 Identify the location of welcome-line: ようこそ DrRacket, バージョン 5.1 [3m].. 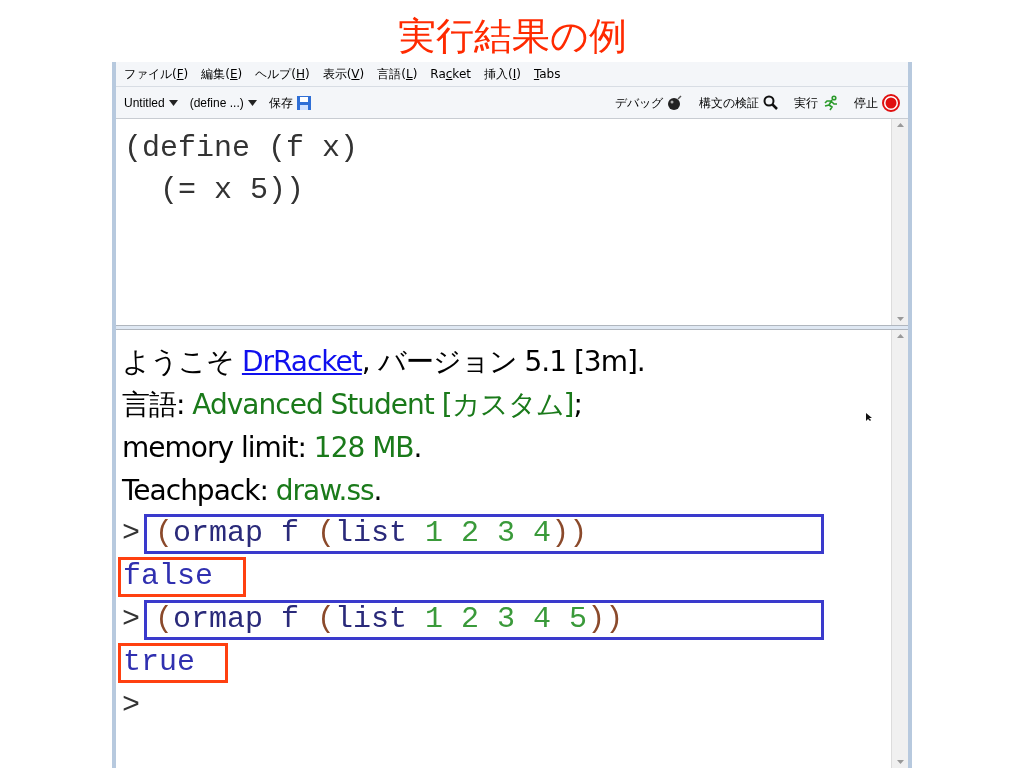
(383, 362).